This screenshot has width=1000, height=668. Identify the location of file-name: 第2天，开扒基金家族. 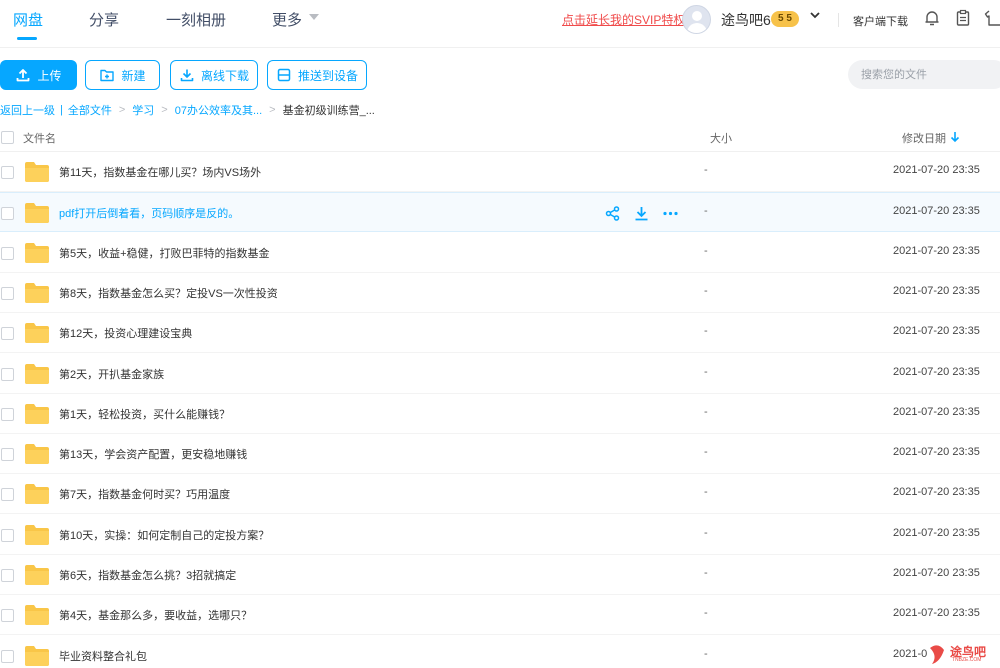
(111, 374).